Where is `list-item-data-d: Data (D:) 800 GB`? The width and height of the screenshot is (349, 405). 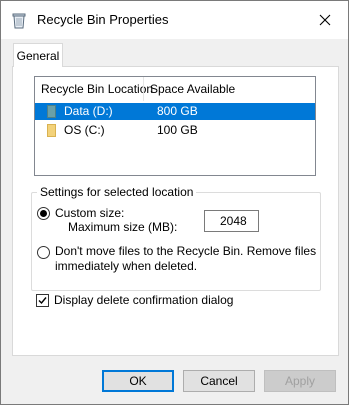 list-item-data-d: Data (D:) 800 GB is located at coordinates (175, 111).